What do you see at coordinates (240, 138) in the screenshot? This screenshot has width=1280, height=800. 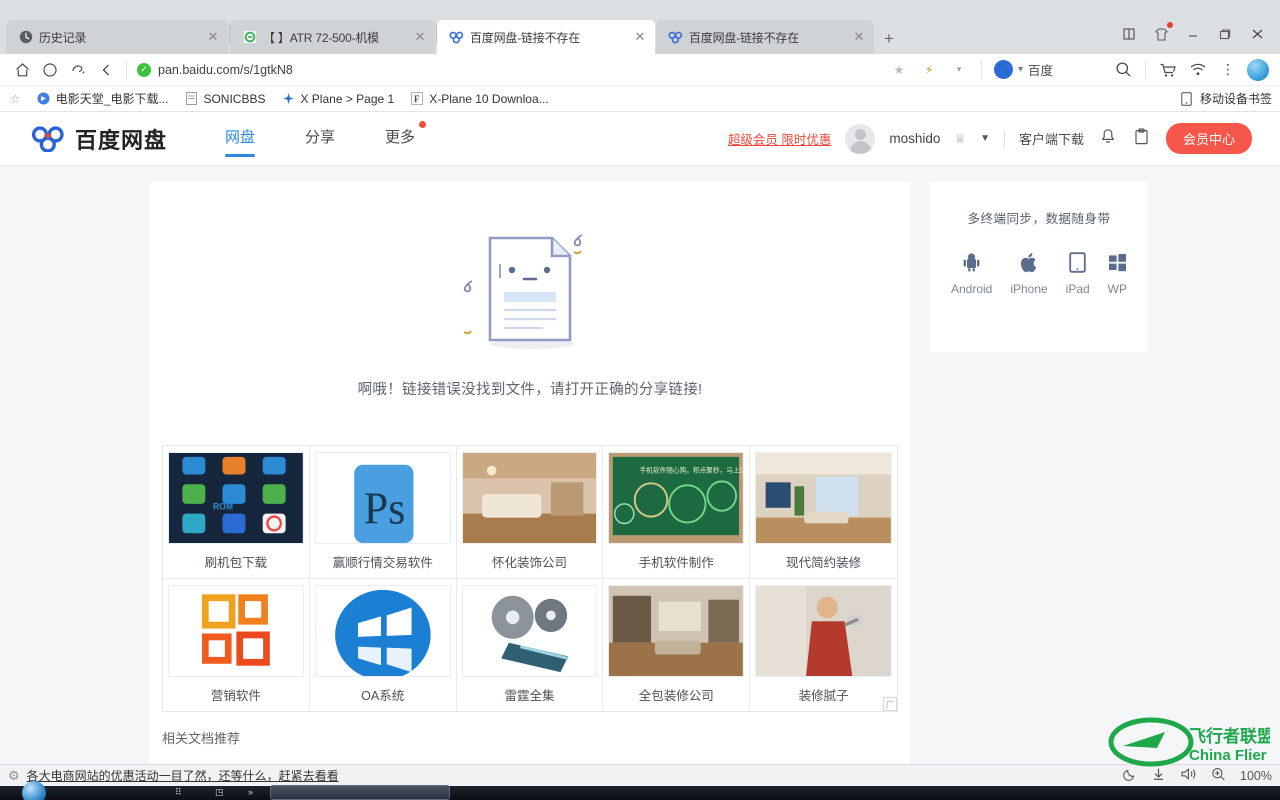 I see `nav-item-pan: 网盘` at bounding box center [240, 138].